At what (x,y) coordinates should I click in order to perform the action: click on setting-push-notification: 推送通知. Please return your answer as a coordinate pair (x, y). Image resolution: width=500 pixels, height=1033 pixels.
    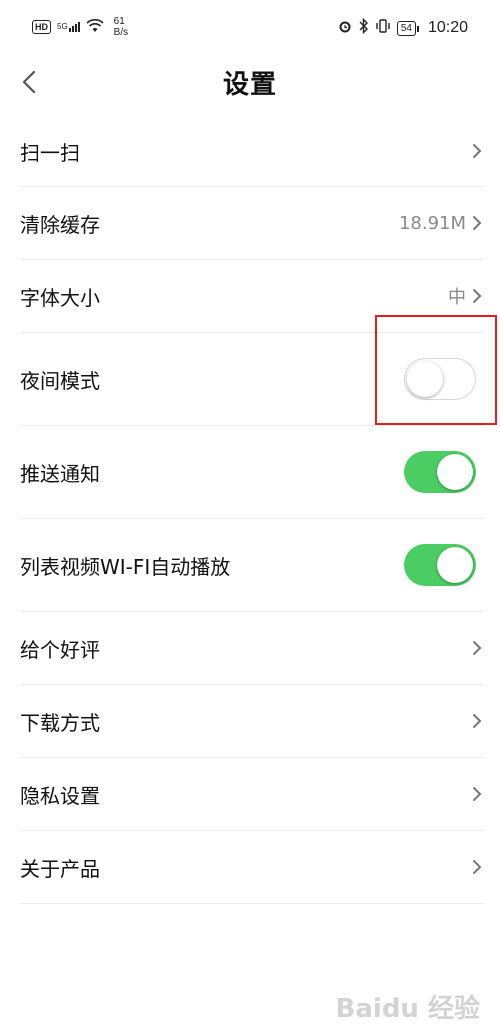
    Looking at the image, I should click on (252, 472).